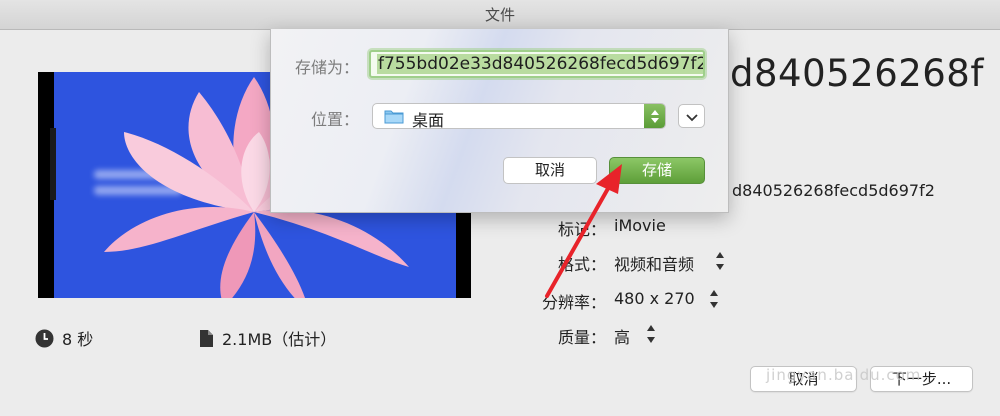 This screenshot has width=1000, height=416. I want to click on resolution-stepper, so click(714, 299).